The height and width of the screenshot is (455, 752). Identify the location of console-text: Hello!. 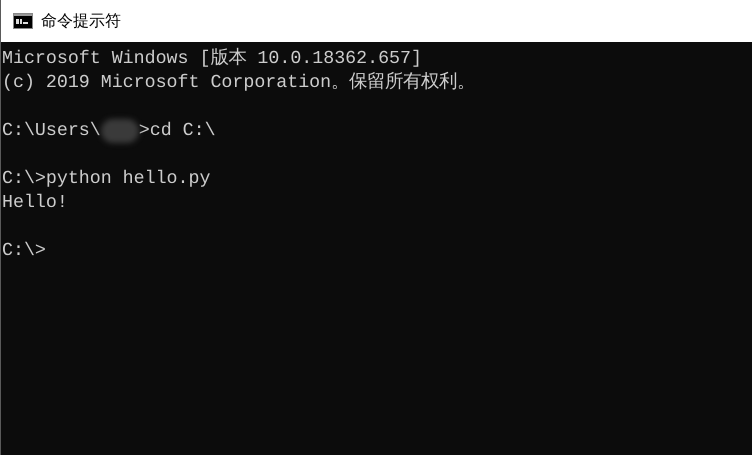
(35, 203).